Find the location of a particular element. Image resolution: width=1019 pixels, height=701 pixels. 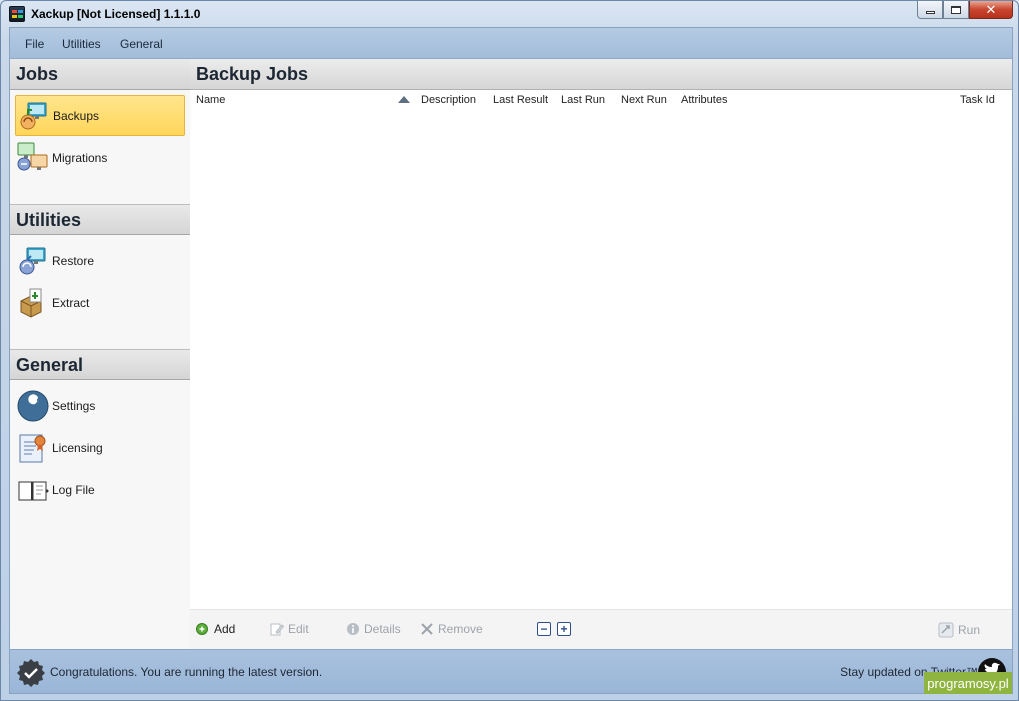

sidebar-item-licensing: Licensing is located at coordinates (100, 447).